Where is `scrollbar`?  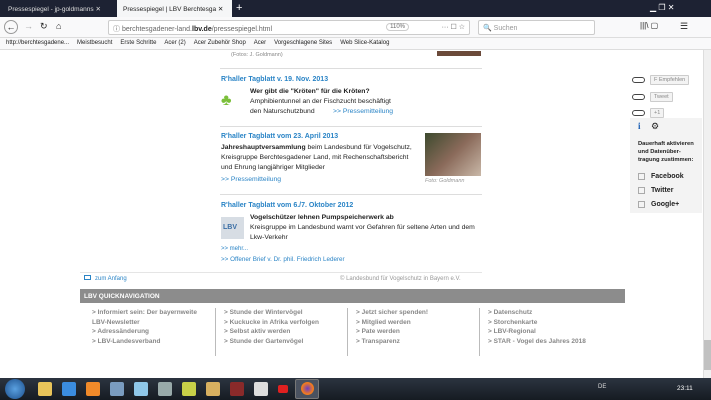
scrollbar is located at coordinates (707, 214).